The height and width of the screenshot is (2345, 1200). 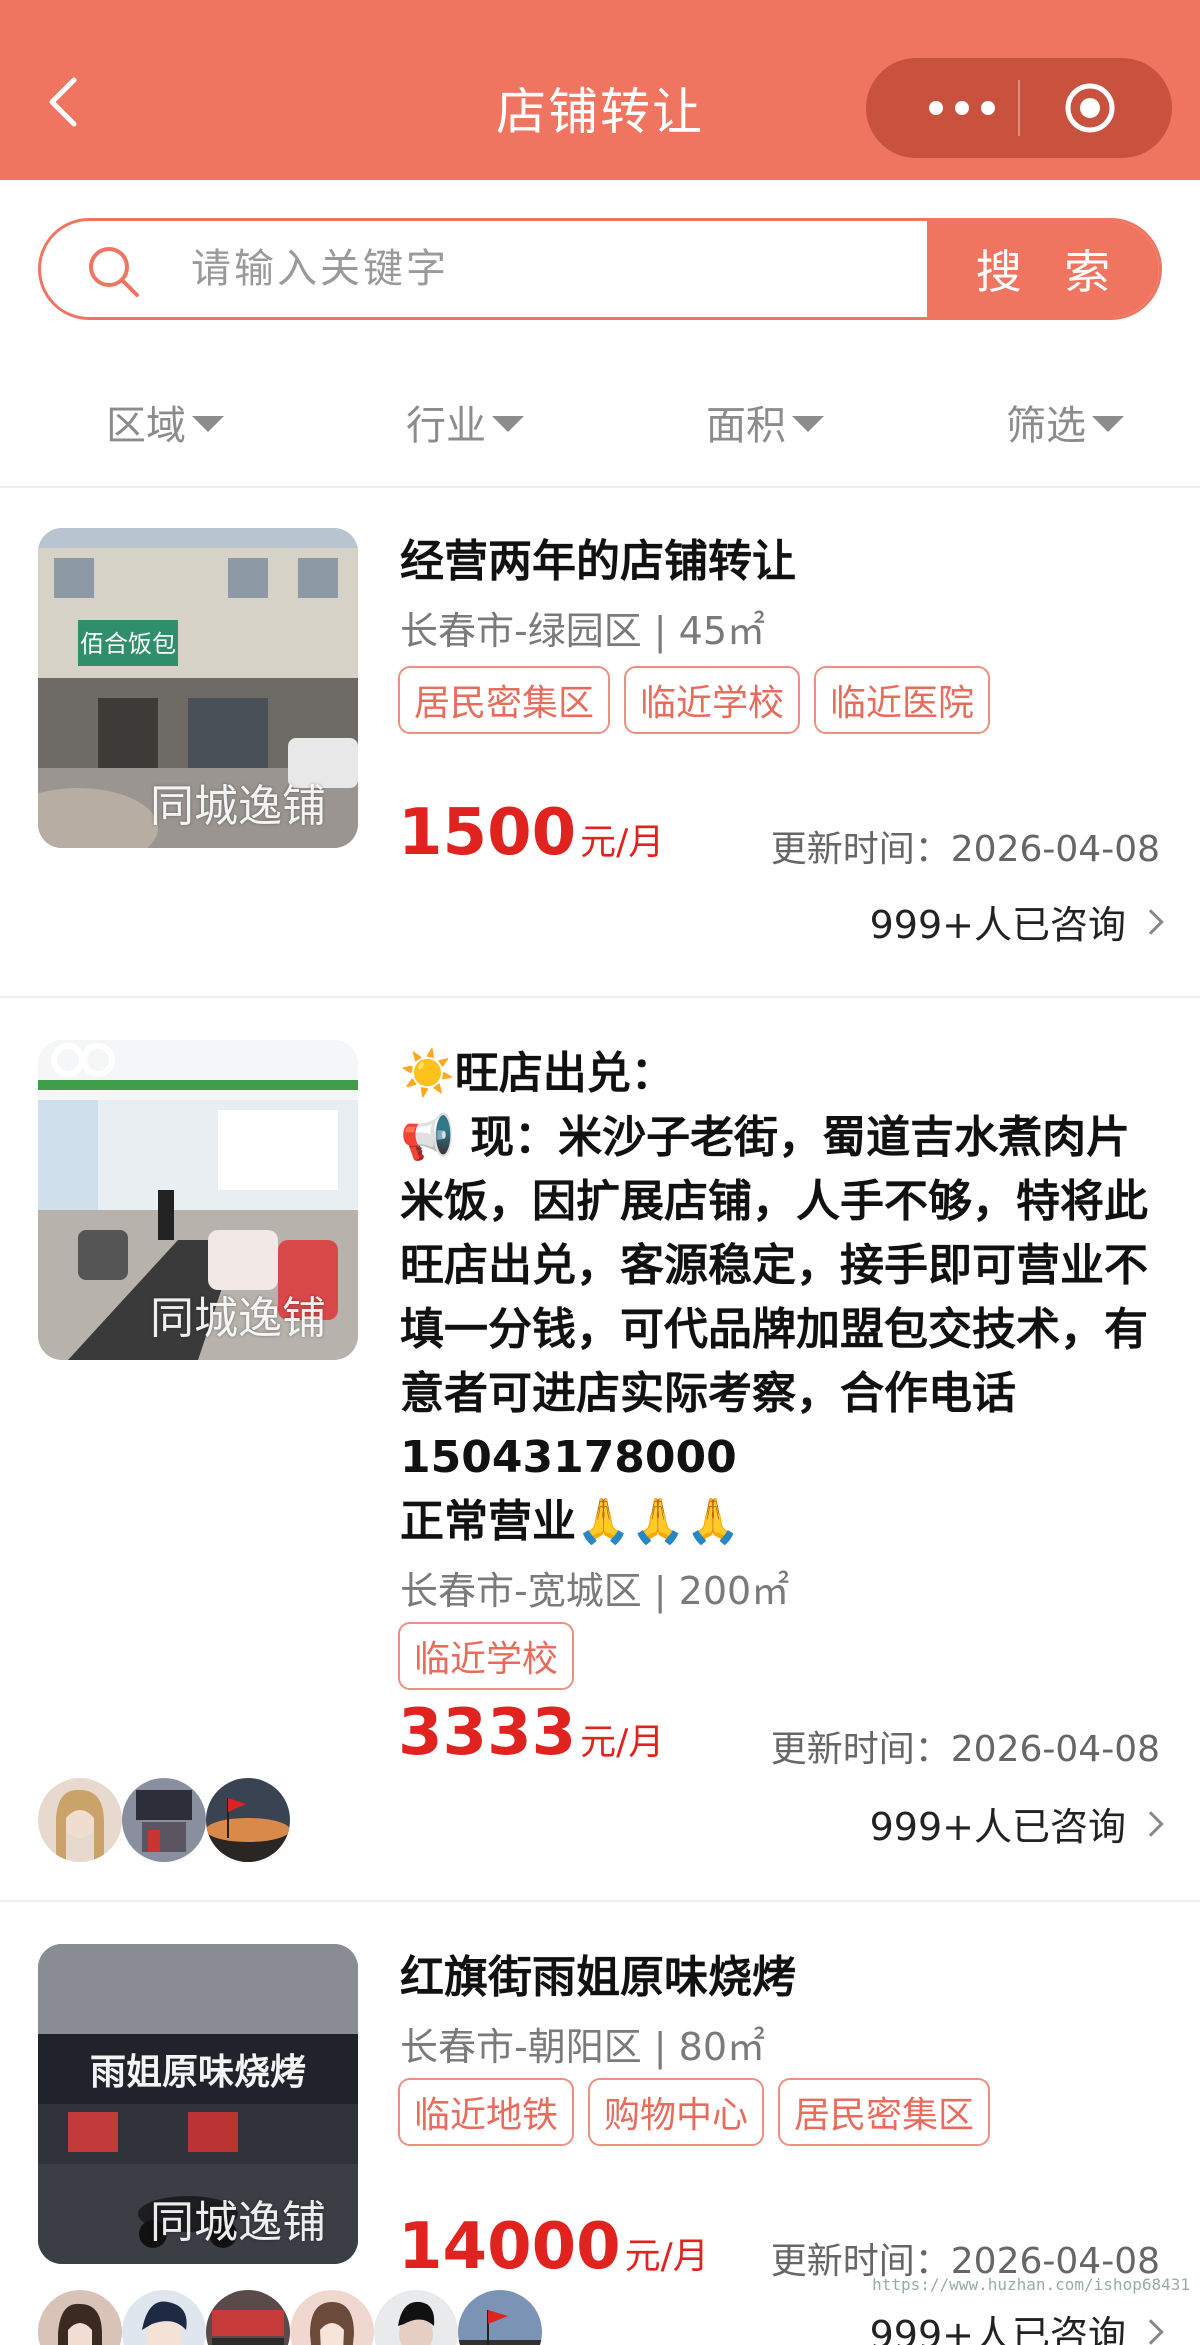 I want to click on search-icon, so click(x=113, y=271).